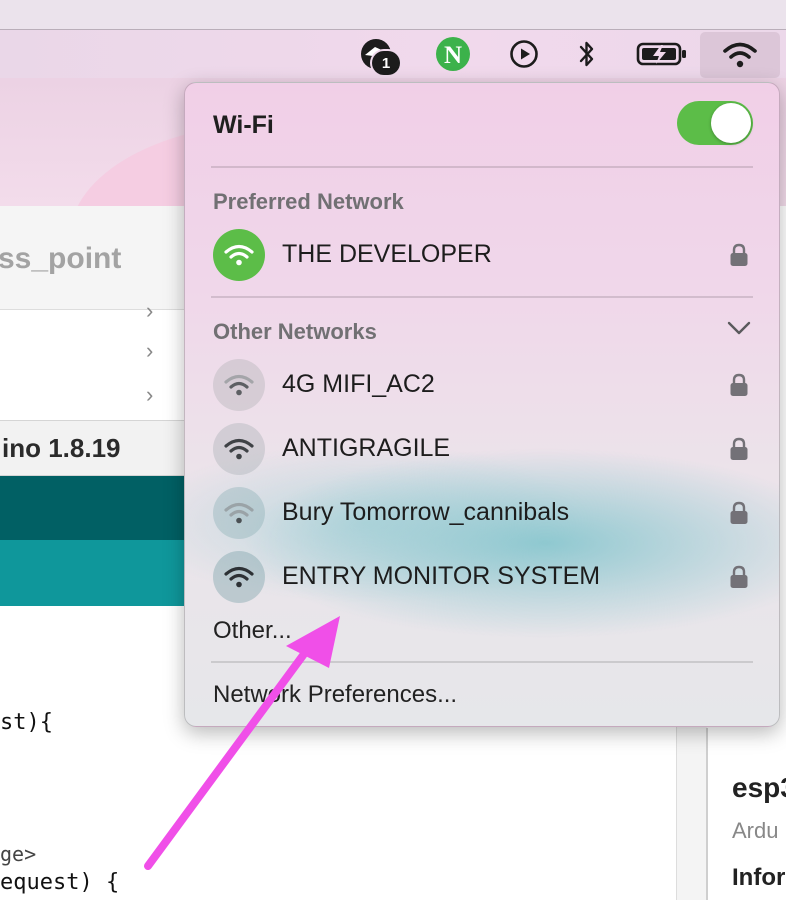 This screenshot has width=786, height=900. I want to click on network-name: THE DEVELOPER, so click(387, 254).